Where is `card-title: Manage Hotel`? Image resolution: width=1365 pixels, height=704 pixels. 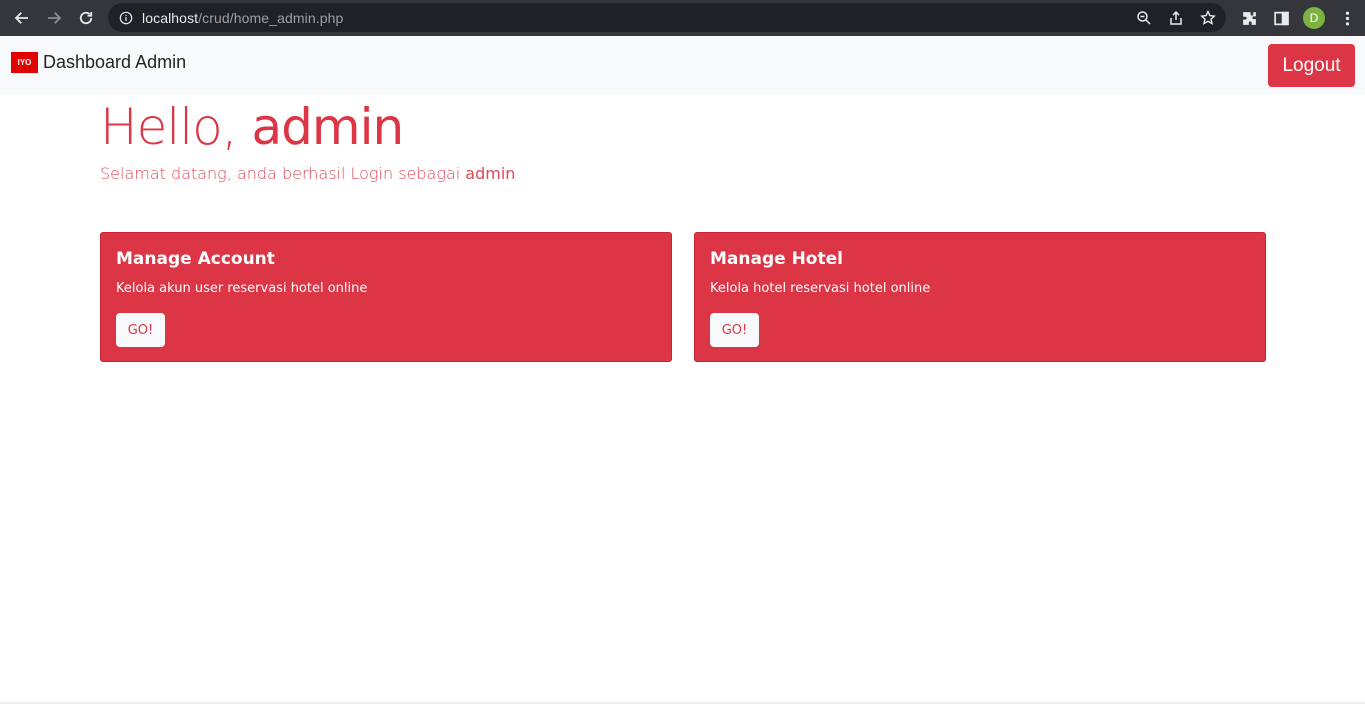
card-title: Manage Hotel is located at coordinates (776, 259).